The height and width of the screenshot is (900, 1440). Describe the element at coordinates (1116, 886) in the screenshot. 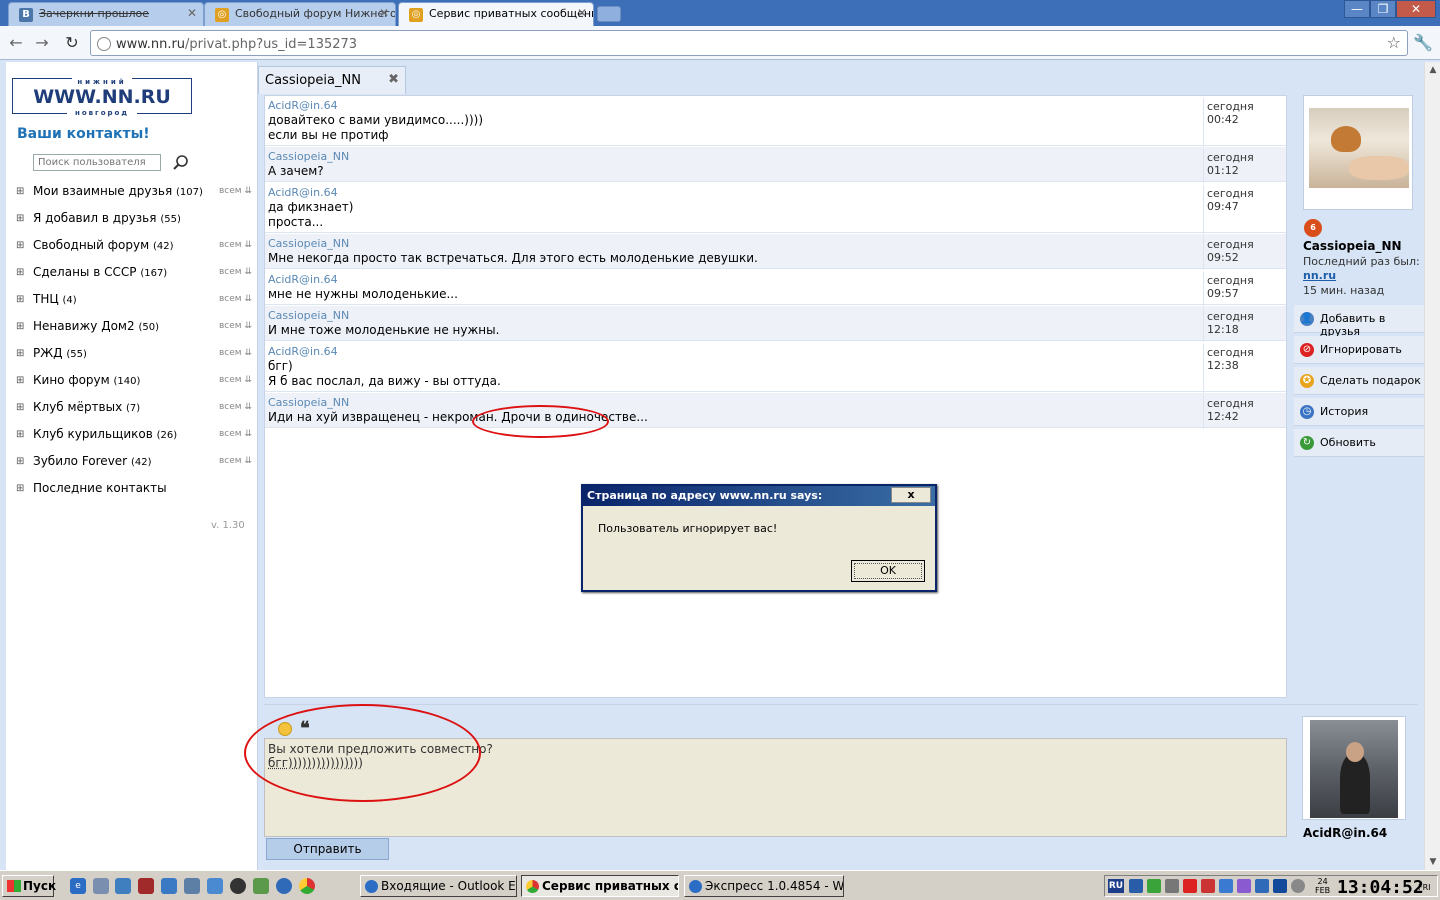

I see `language-indicator: RU` at that location.